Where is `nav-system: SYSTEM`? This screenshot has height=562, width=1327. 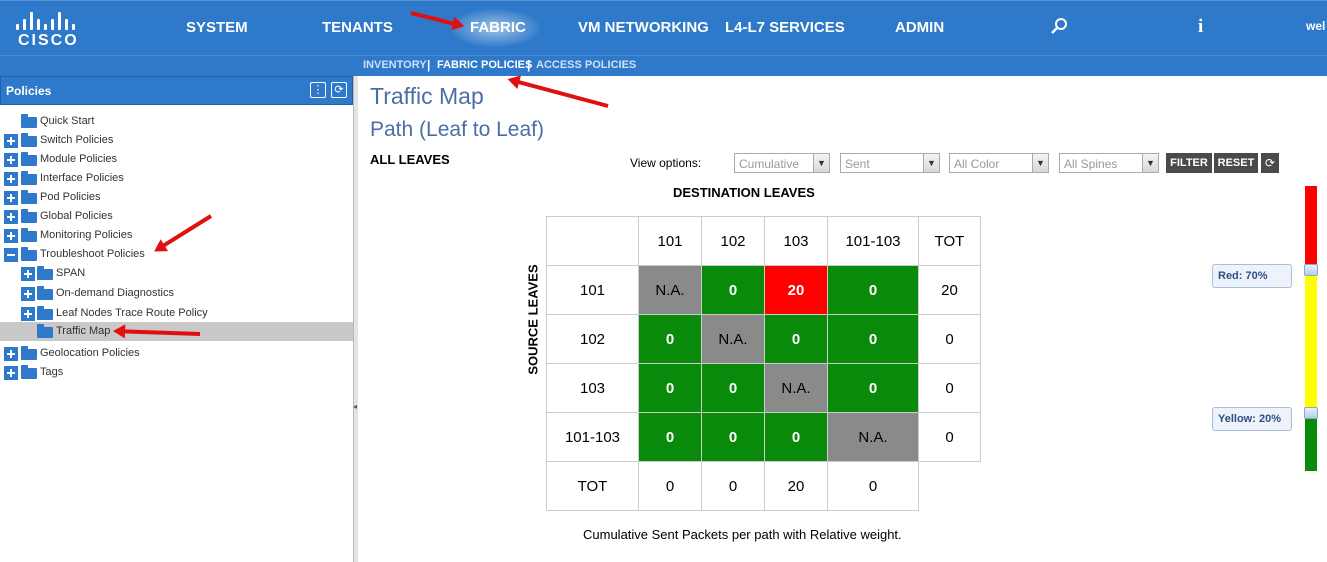 nav-system: SYSTEM is located at coordinates (217, 27).